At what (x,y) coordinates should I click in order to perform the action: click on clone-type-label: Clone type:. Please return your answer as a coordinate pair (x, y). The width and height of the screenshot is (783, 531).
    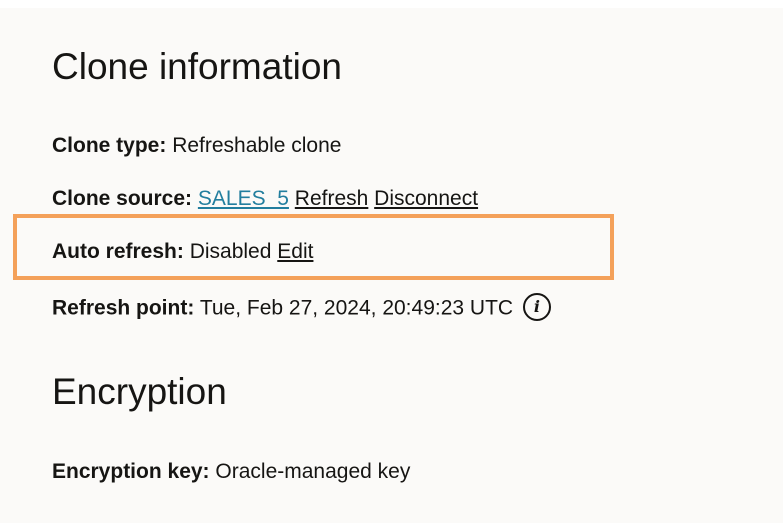
    Looking at the image, I should click on (109, 145).